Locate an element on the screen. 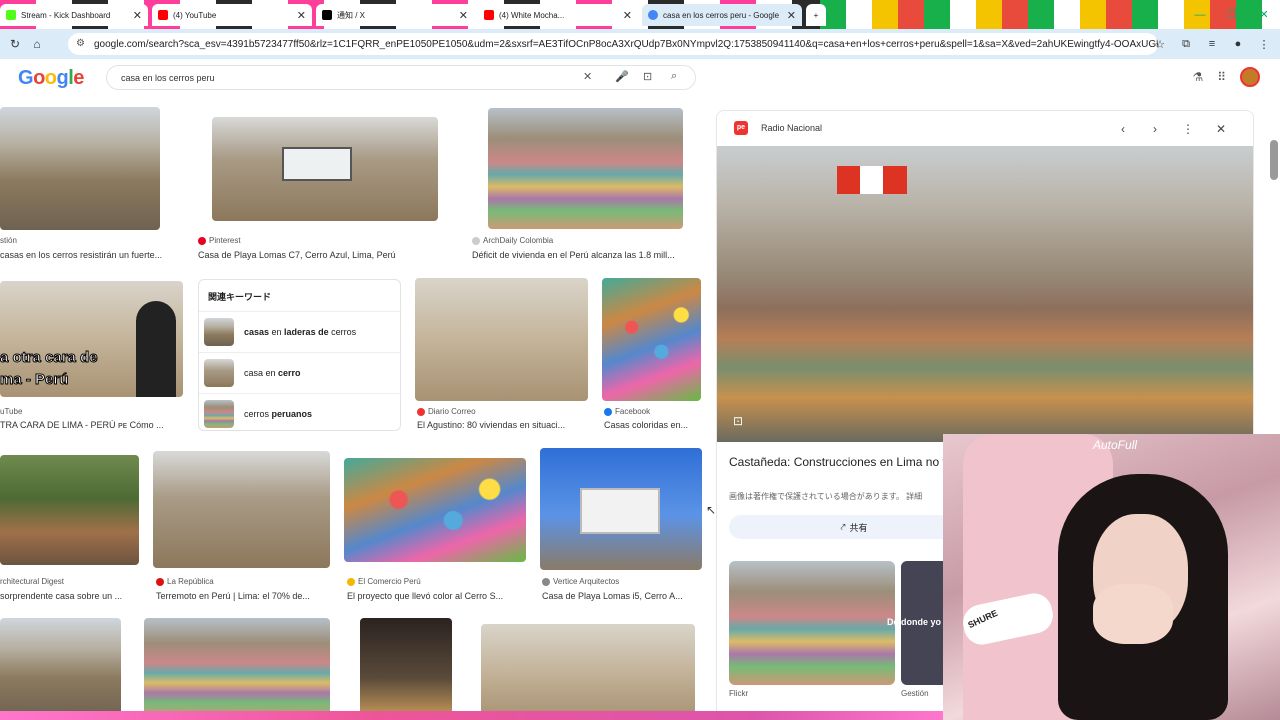  keyword-label: casas en laderas de cerros is located at coordinates (300, 332).